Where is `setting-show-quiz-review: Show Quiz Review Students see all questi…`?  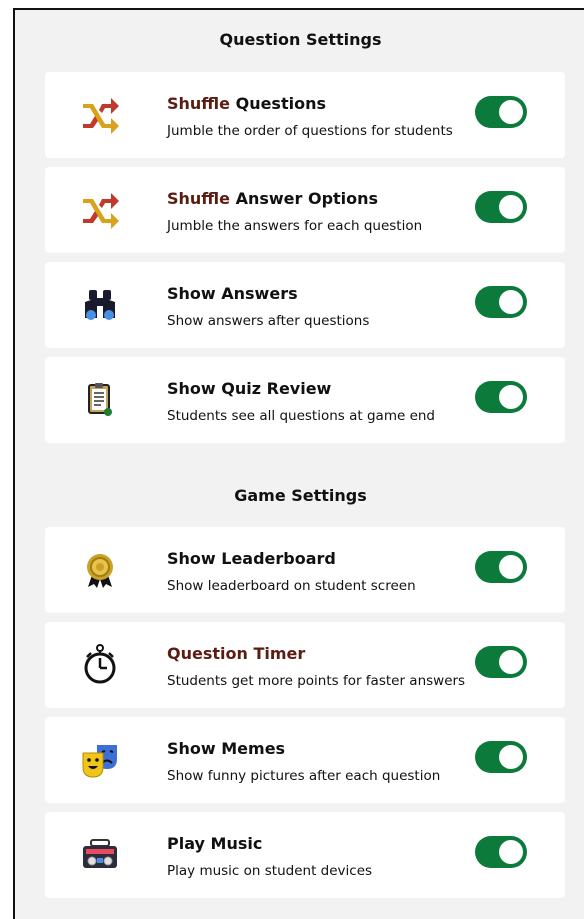 setting-show-quiz-review: Show Quiz Review Students see all questi… is located at coordinates (305, 400).